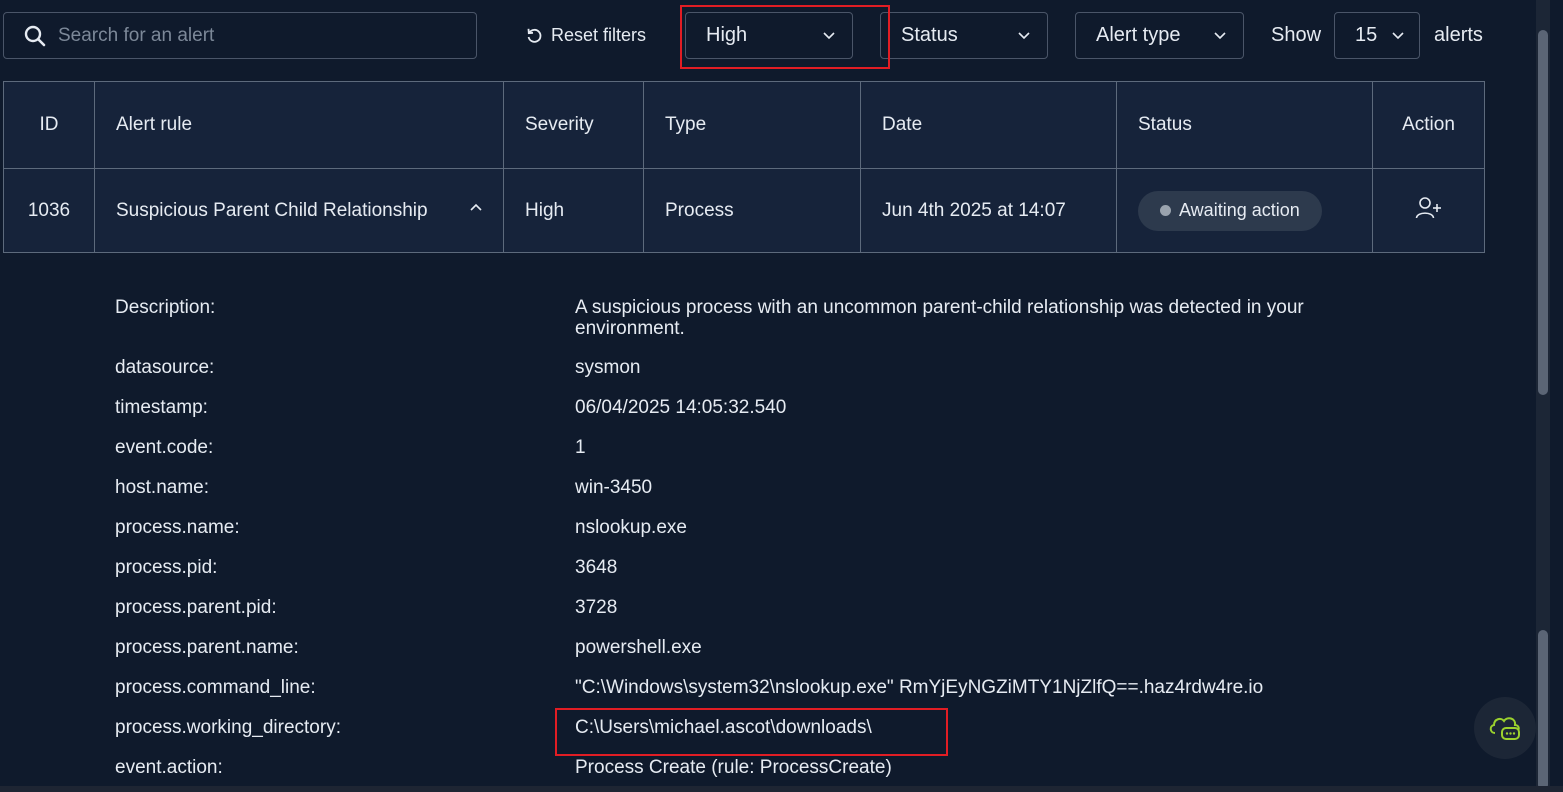 This screenshot has height=792, width=1563. What do you see at coordinates (35, 35) in the screenshot?
I see `search-icon` at bounding box center [35, 35].